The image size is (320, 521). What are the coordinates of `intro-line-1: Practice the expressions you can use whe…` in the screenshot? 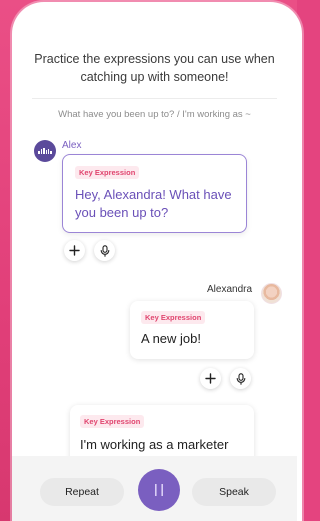 It's located at (154, 59).